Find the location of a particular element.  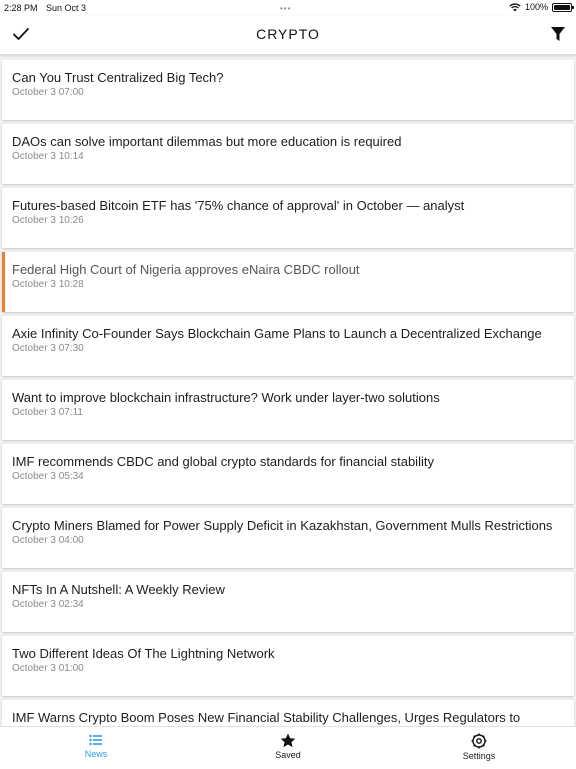

multitasking-dots-icon: ••• is located at coordinates (285, 8).